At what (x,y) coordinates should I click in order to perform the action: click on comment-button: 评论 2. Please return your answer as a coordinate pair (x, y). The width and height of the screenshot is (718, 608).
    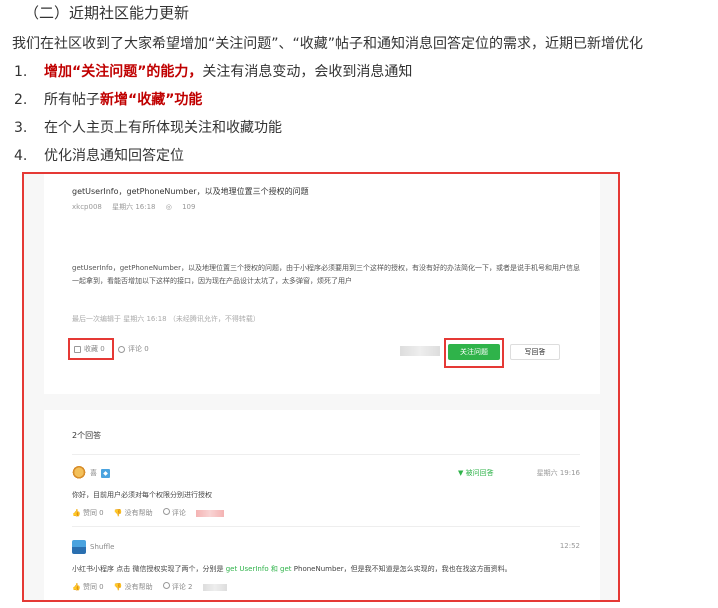
    Looking at the image, I should click on (177, 587).